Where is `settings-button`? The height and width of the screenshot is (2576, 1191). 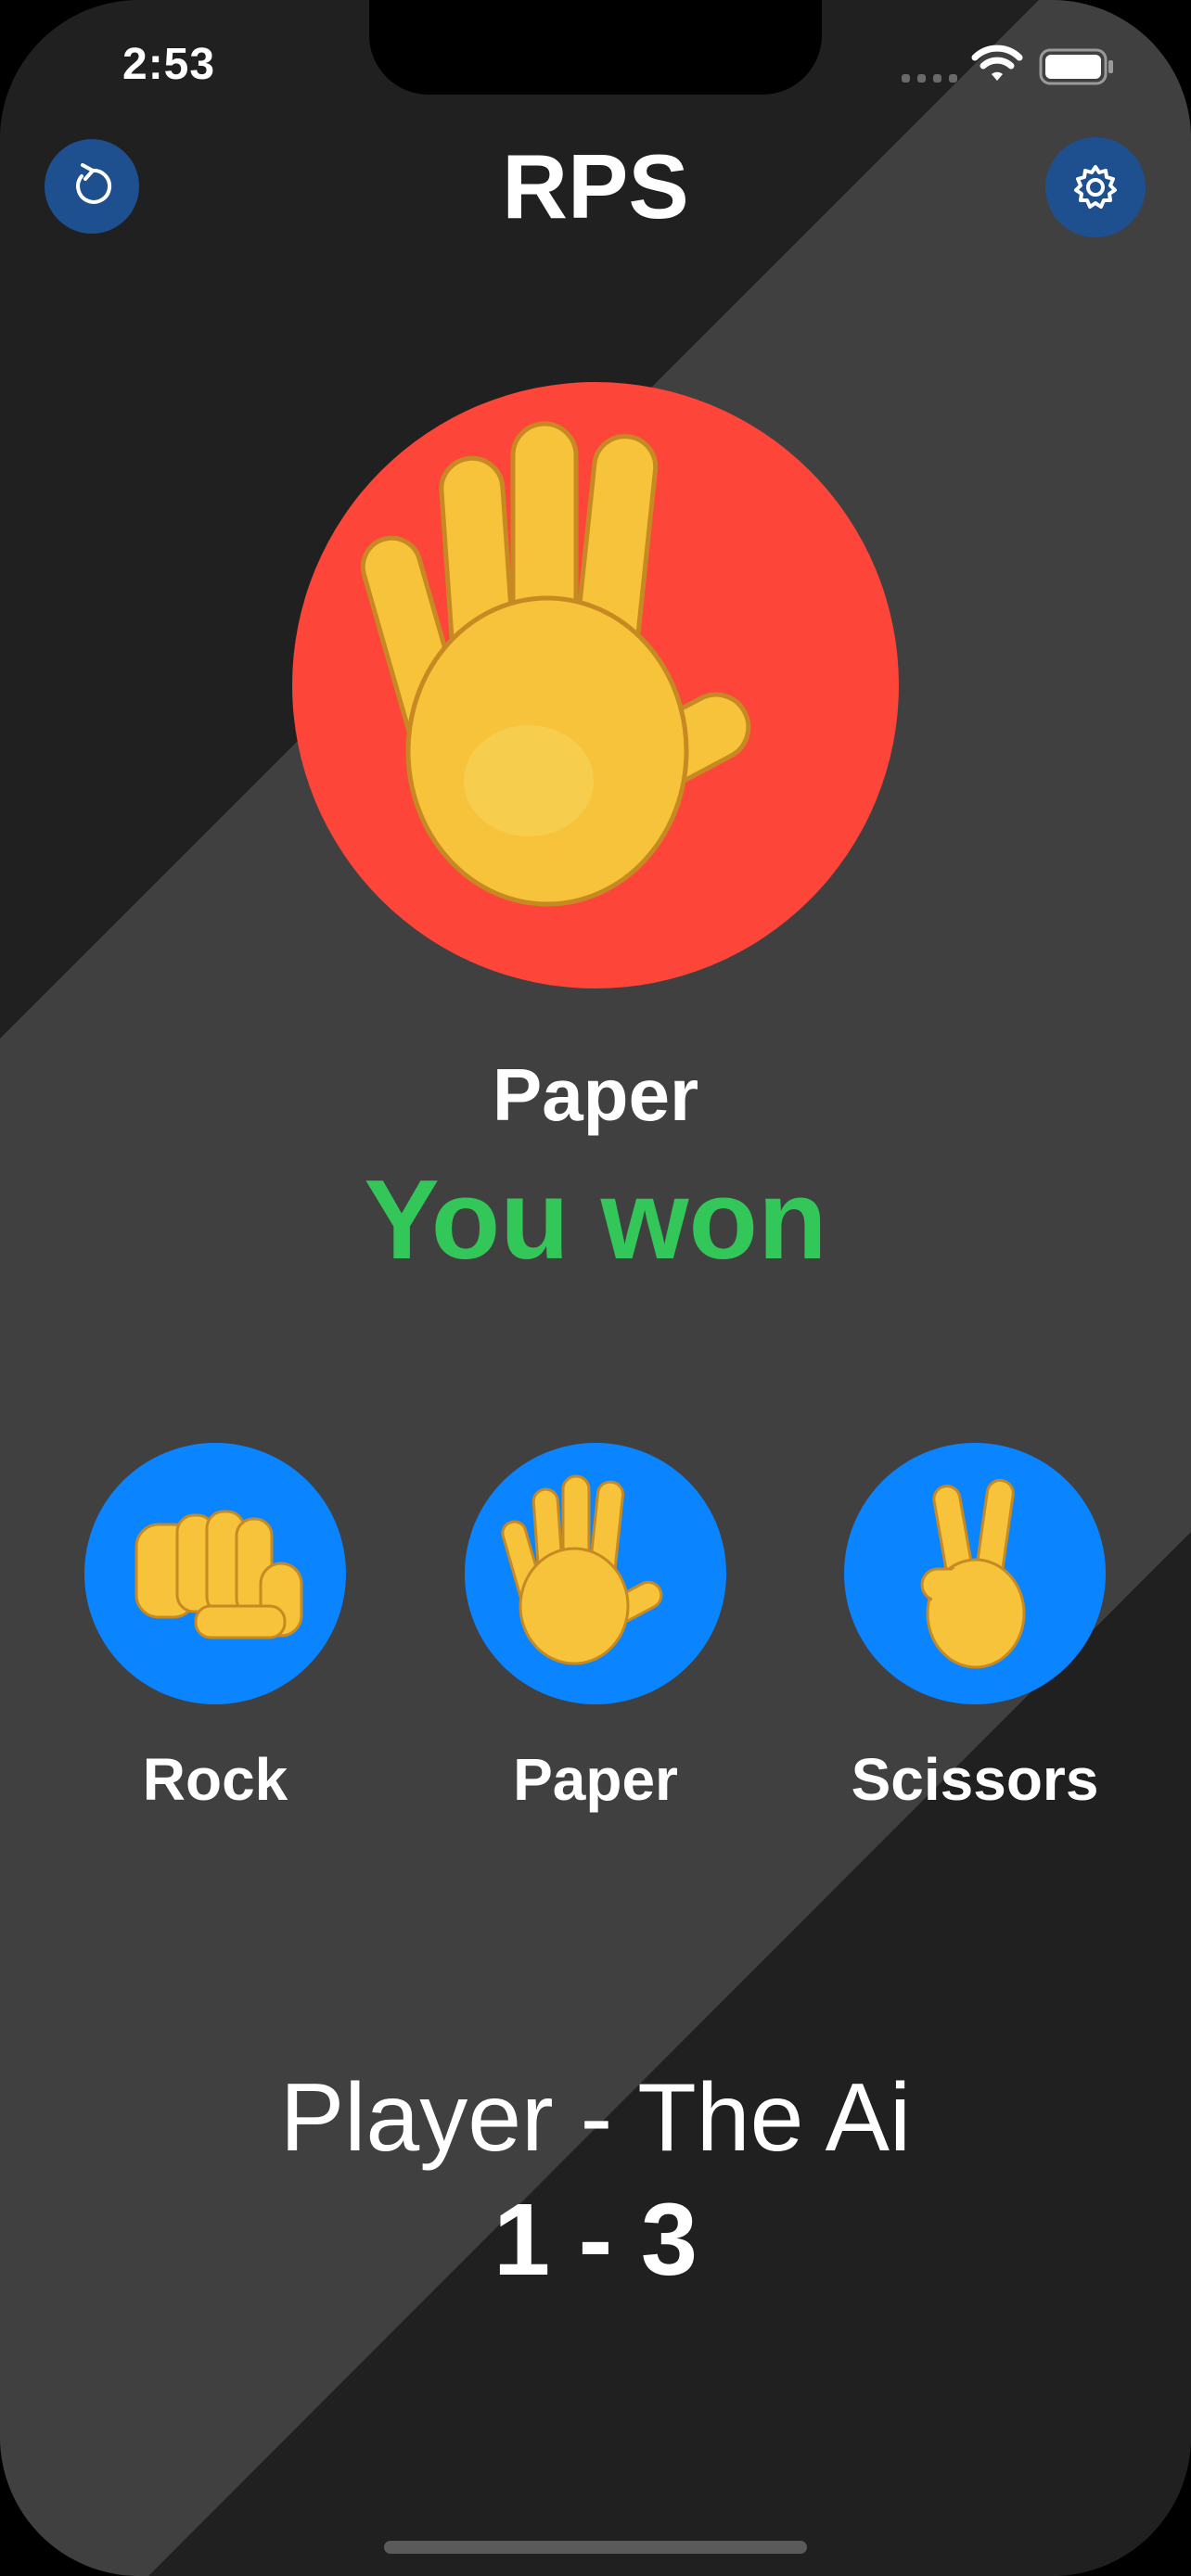 settings-button is located at coordinates (1095, 187).